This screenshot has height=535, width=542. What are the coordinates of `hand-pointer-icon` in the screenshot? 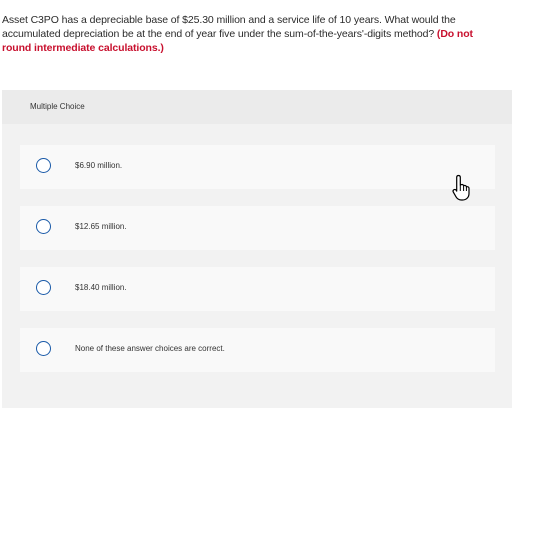 It's located at (461, 187).